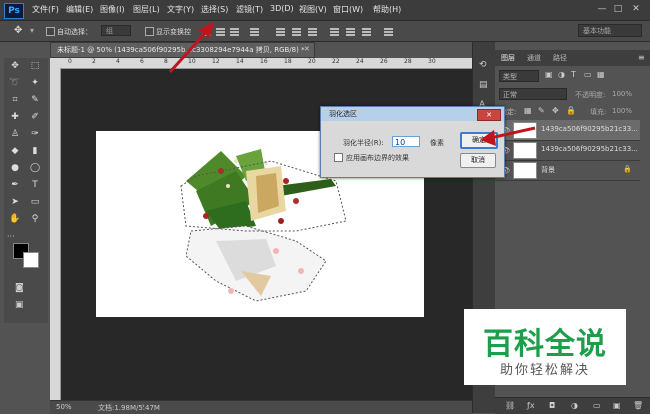  I want to click on arrow-to-select-menu, so click(189, 51).